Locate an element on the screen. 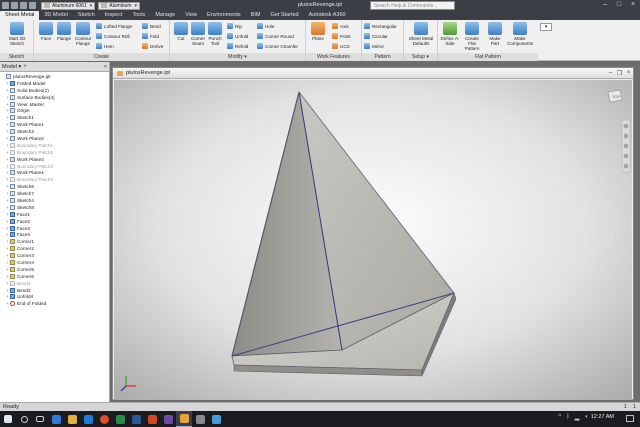 Image resolution: width=640 pixels, height=427 pixels. tree-item: + Unfold4 is located at coordinates (55, 297).